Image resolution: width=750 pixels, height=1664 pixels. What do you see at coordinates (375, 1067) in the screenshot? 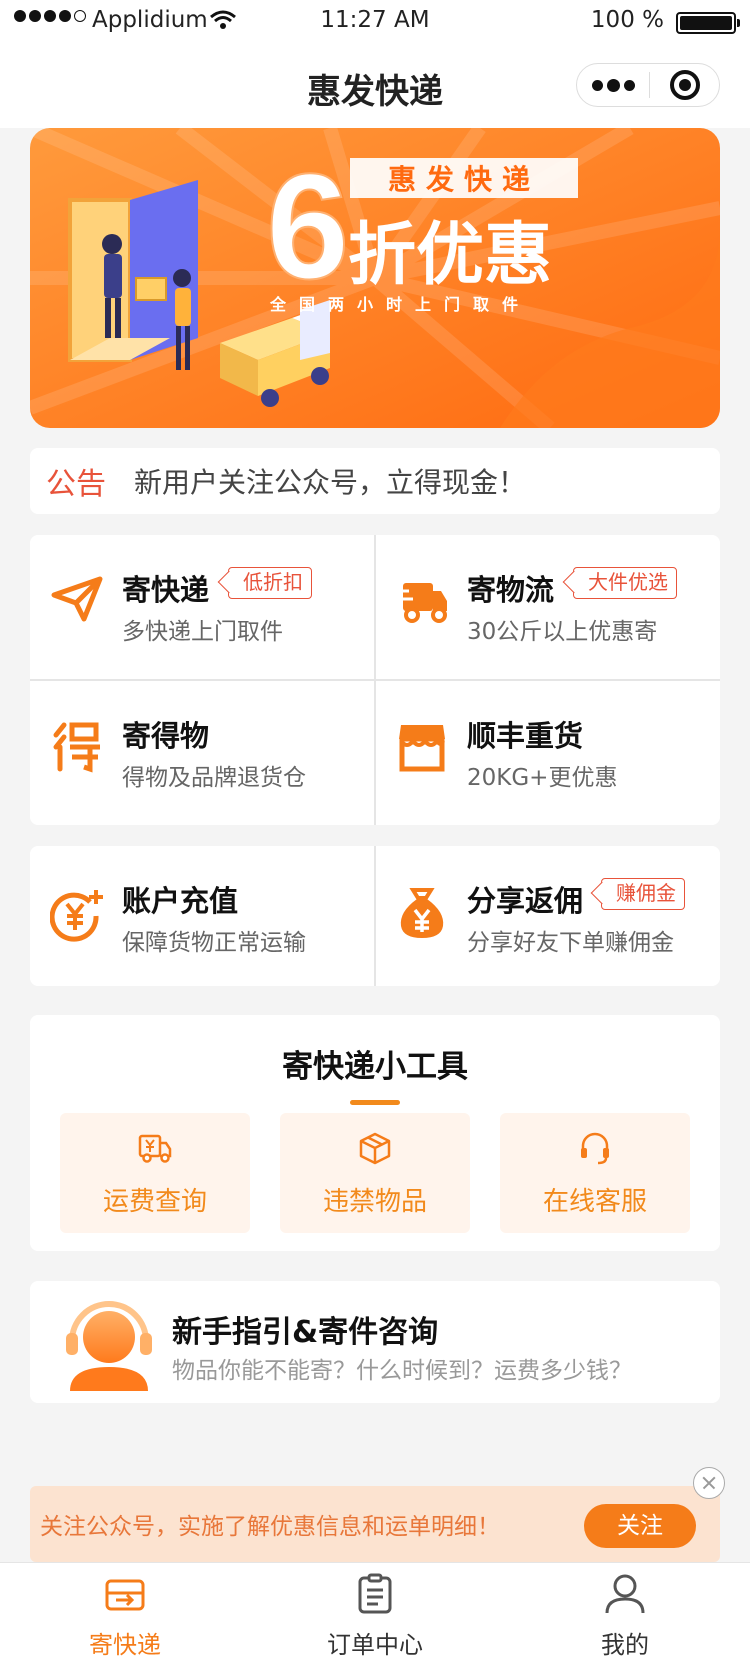
I see `tools-title: 寄快递小工具` at bounding box center [375, 1067].